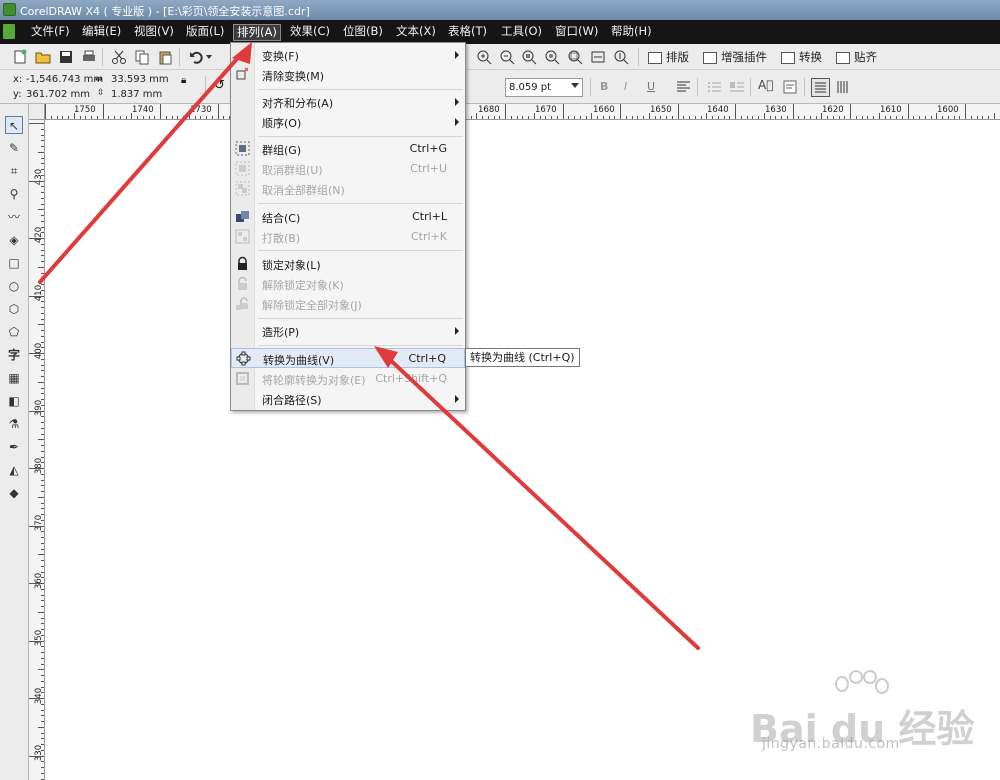 Image resolution: width=1000 pixels, height=780 pixels. Describe the element at coordinates (14, 286) in the screenshot. I see `ellipse-tool: ○` at that location.